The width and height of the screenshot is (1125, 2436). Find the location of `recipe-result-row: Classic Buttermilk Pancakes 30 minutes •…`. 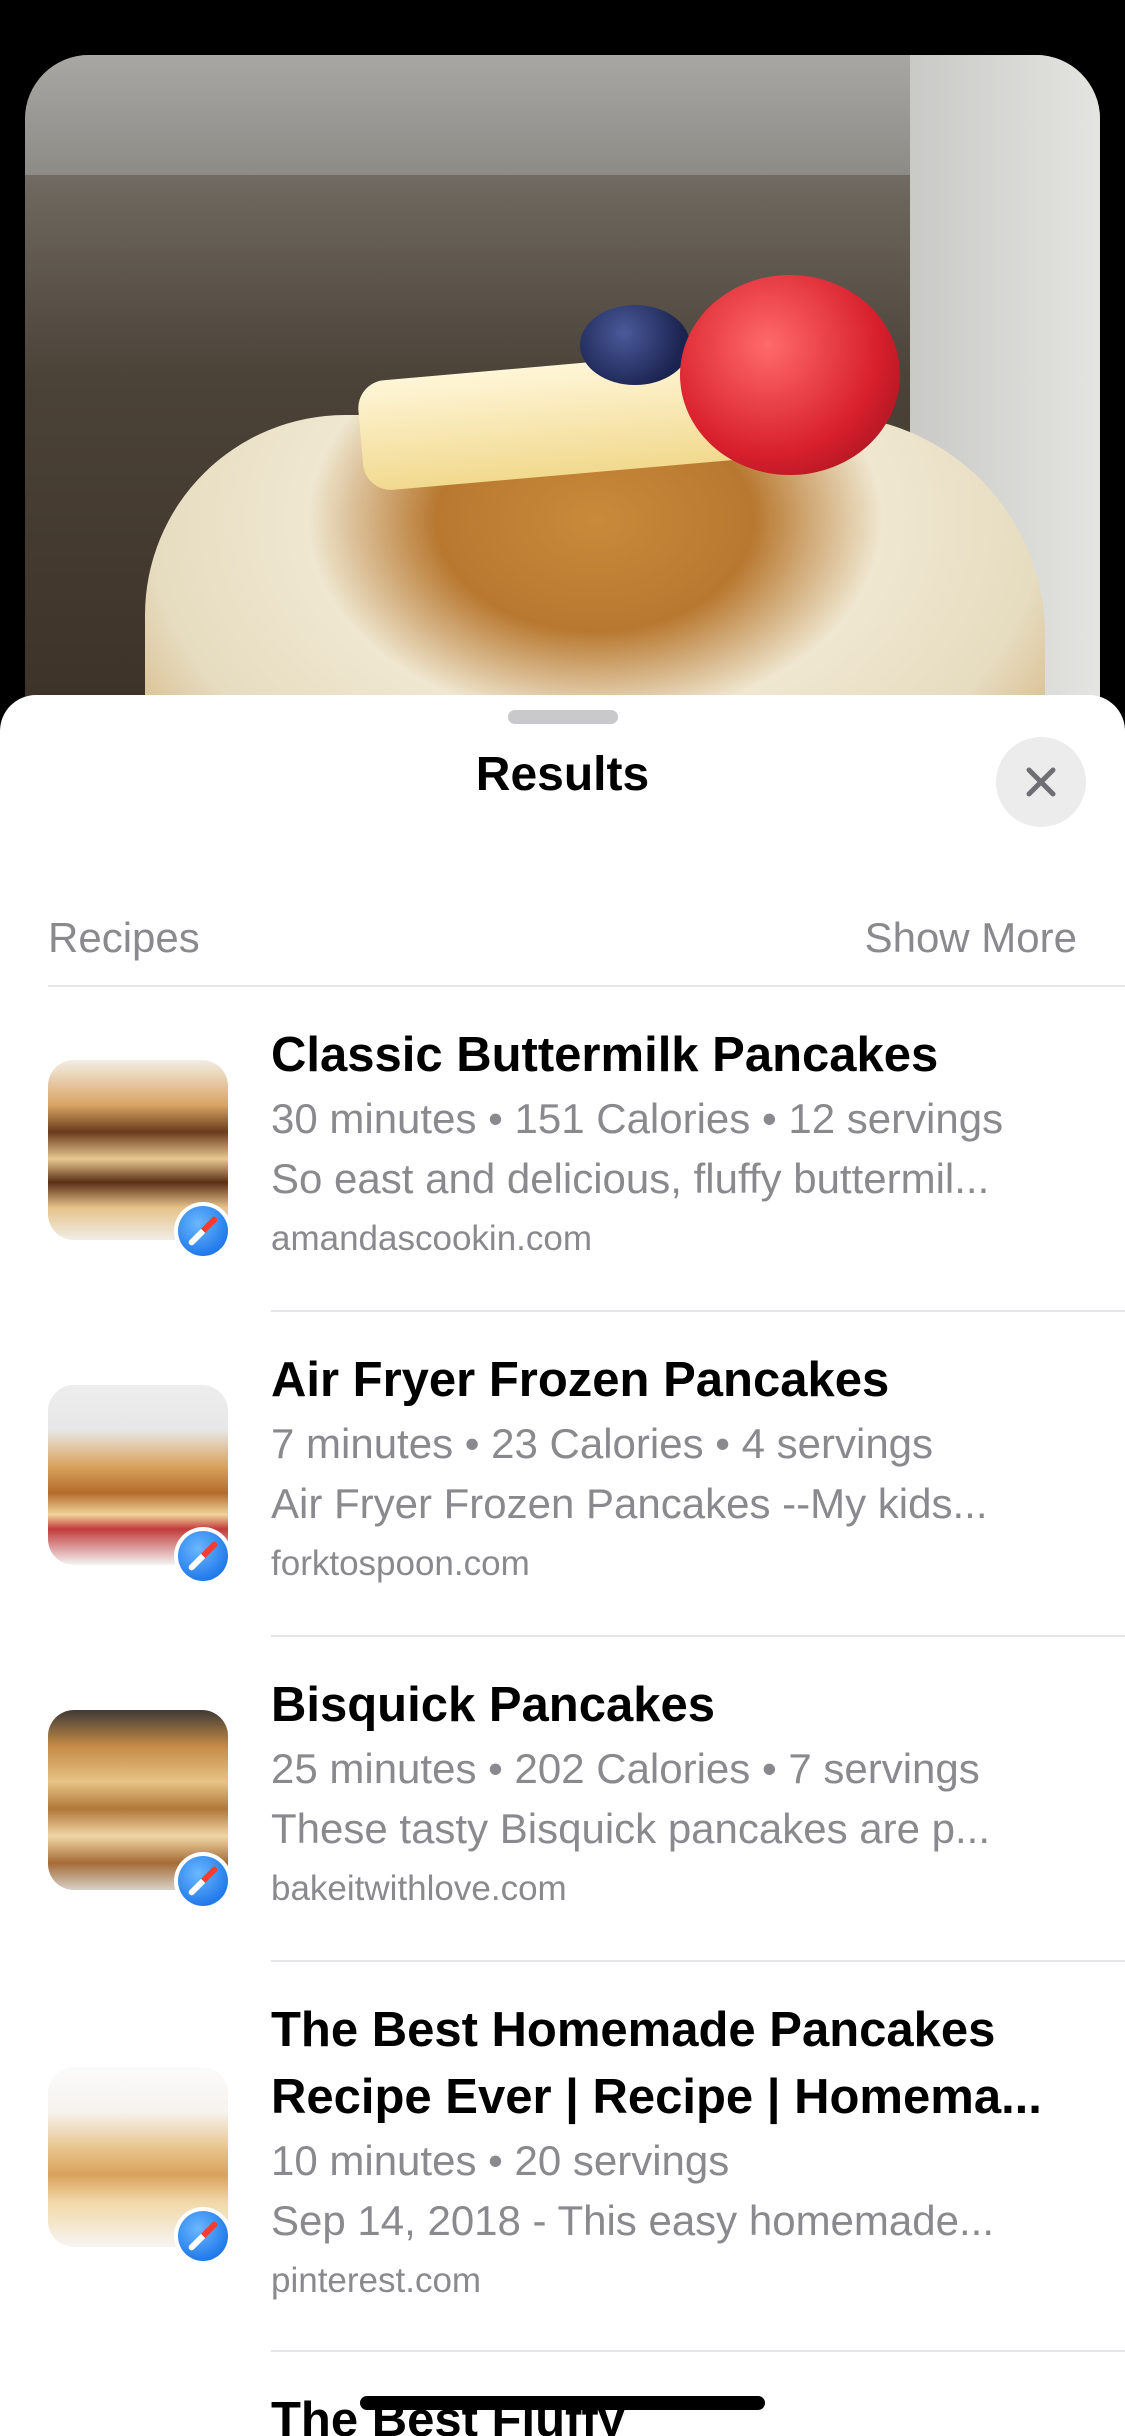

recipe-result-row: Classic Buttermilk Pancakes 30 minutes •… is located at coordinates (562, 1149).